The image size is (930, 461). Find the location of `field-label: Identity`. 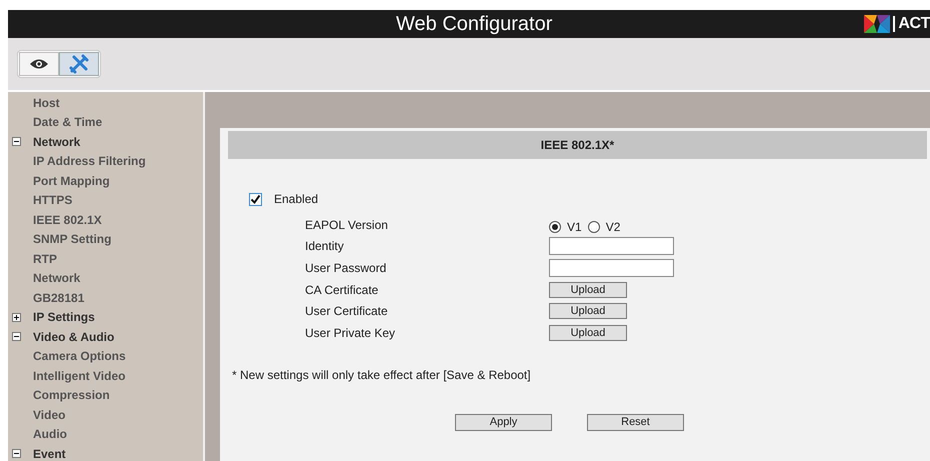

field-label: Identity is located at coordinates (325, 247).